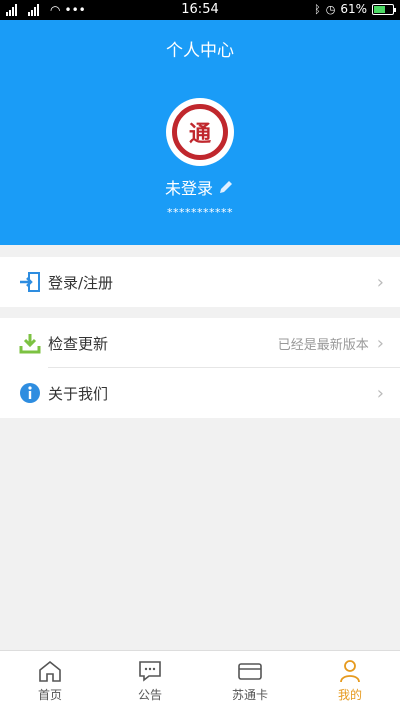  What do you see at coordinates (49, 695) in the screenshot?
I see `tab-label: 首页` at bounding box center [49, 695].